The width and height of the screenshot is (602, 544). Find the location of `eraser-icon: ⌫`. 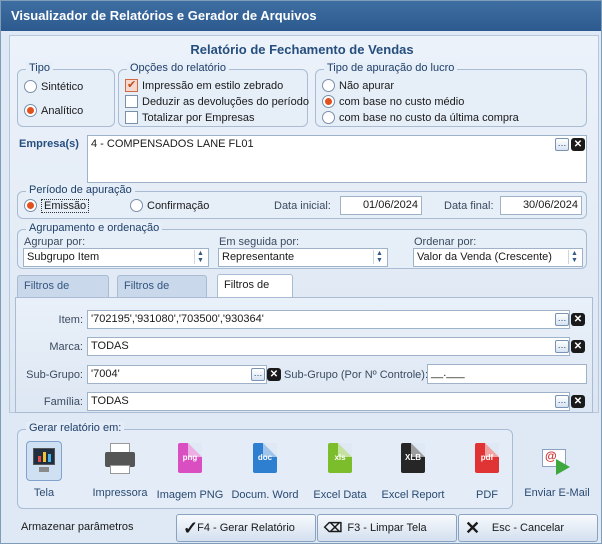

eraser-icon: ⌫ is located at coordinates (333, 527).